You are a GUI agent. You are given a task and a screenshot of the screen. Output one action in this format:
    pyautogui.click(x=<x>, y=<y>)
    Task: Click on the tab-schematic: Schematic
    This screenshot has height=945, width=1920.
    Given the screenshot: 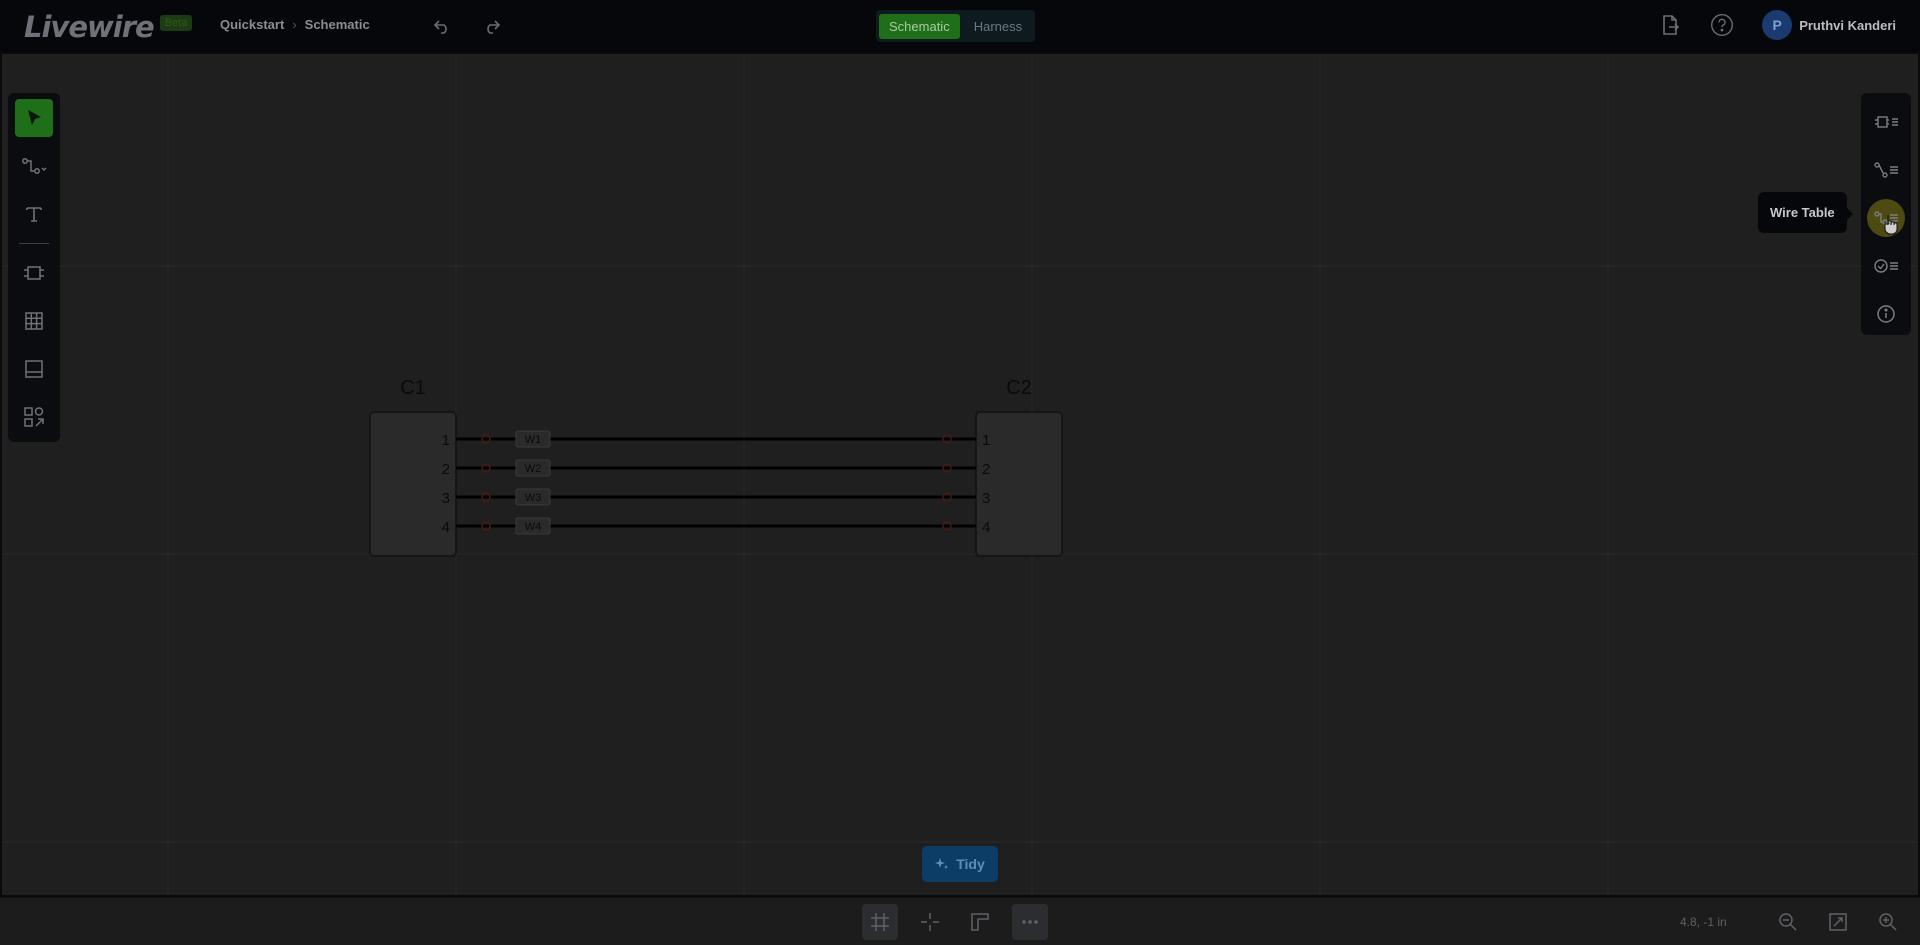 What is the action you would take?
    pyautogui.click(x=919, y=26)
    